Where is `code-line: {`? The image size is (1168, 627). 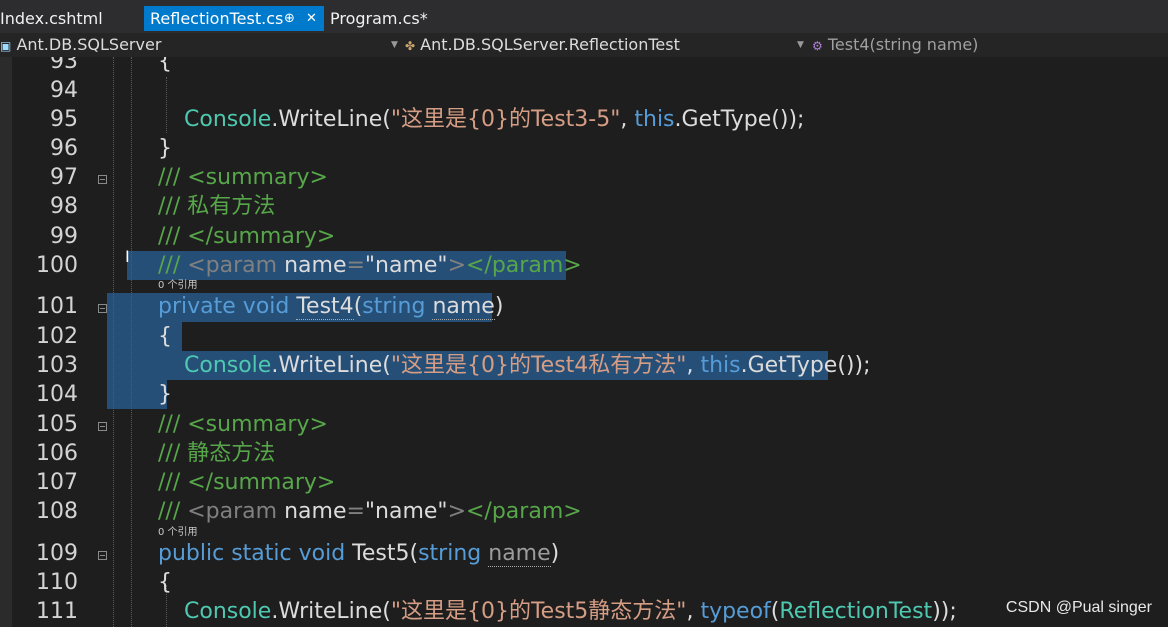 code-line: { is located at coordinates (165, 66).